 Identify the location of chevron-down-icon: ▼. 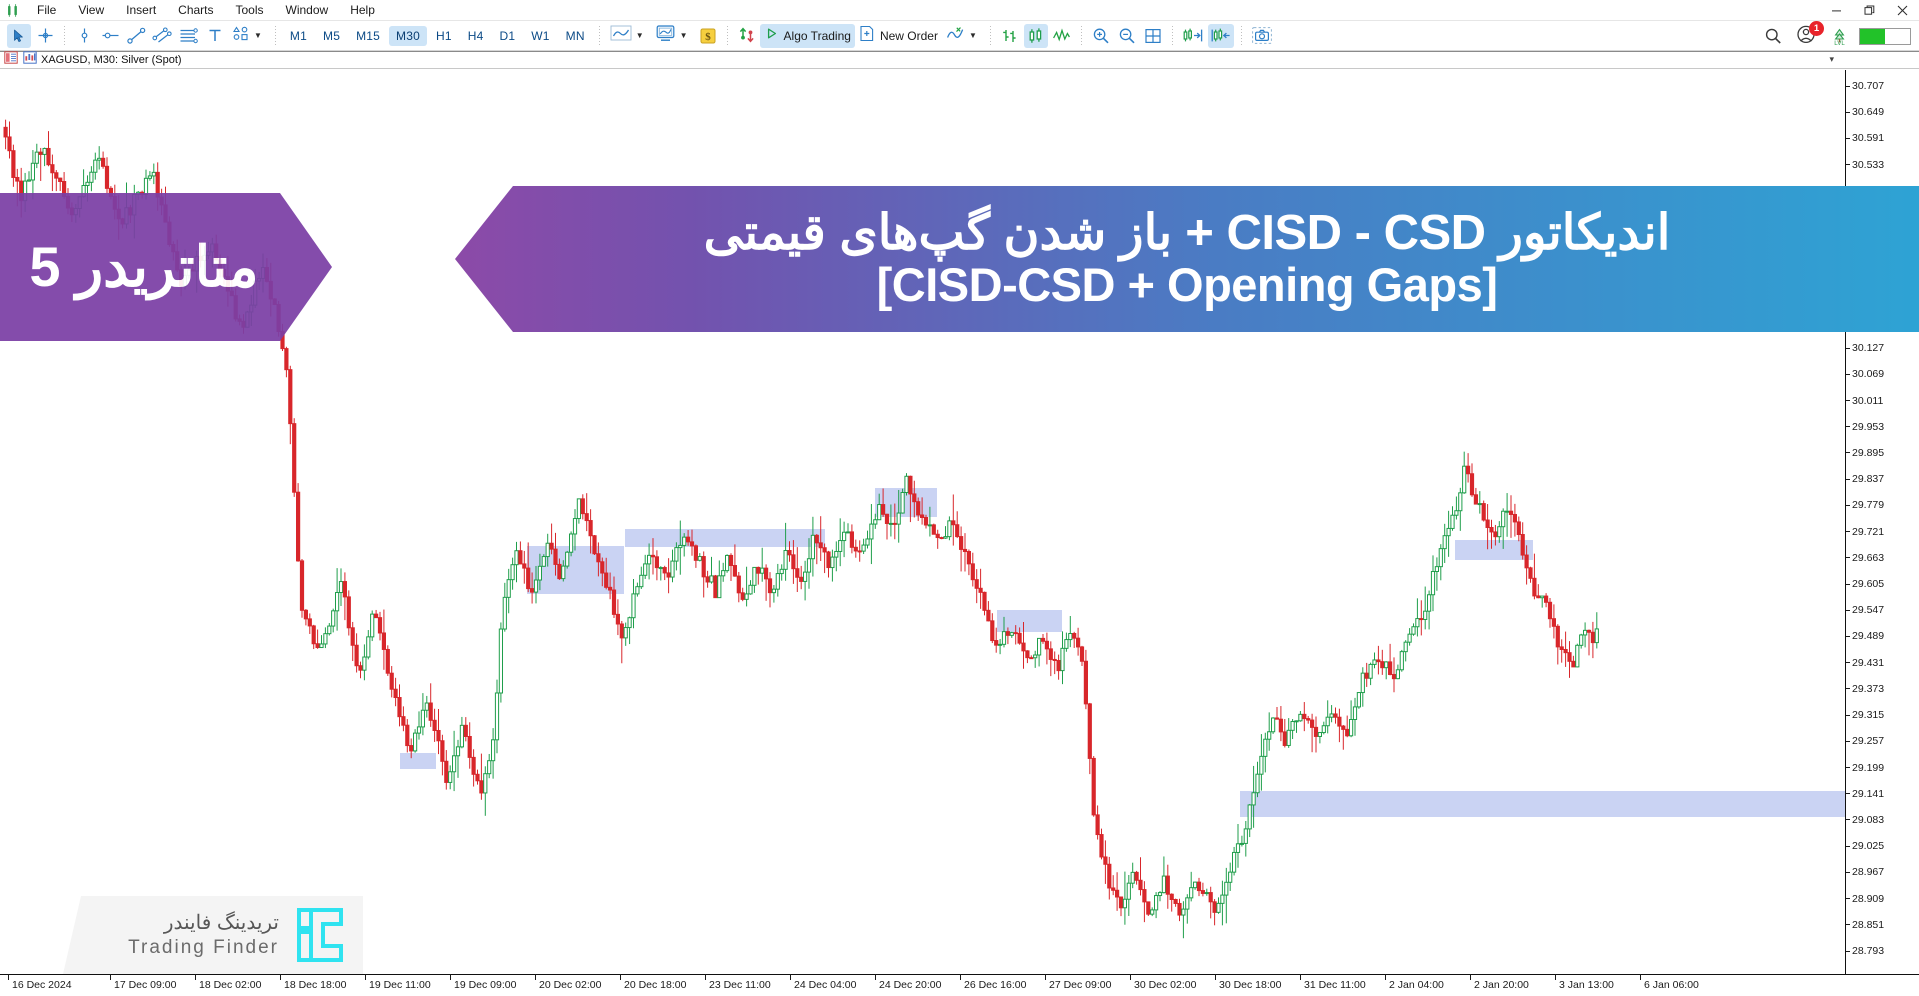
(683, 35).